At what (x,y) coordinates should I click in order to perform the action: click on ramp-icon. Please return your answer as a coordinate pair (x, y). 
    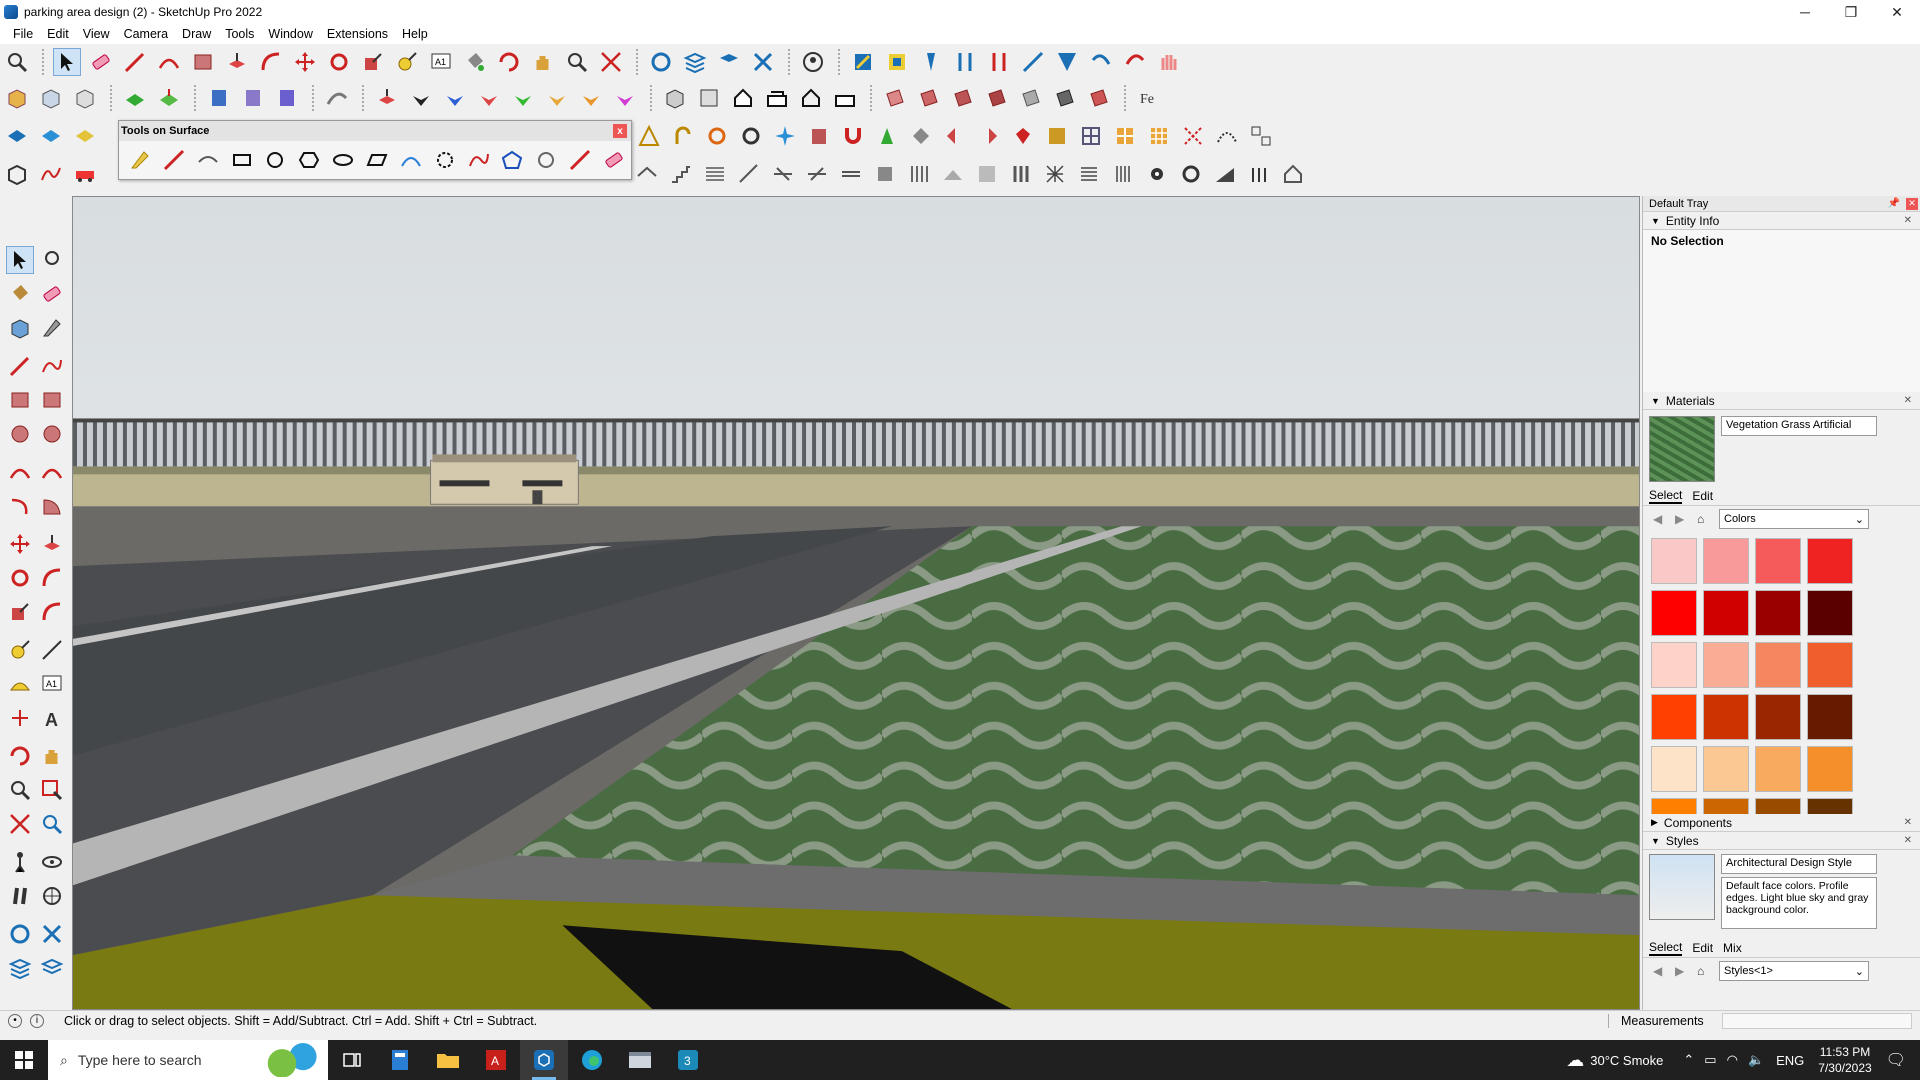
    Looking at the image, I should click on (1225, 174).